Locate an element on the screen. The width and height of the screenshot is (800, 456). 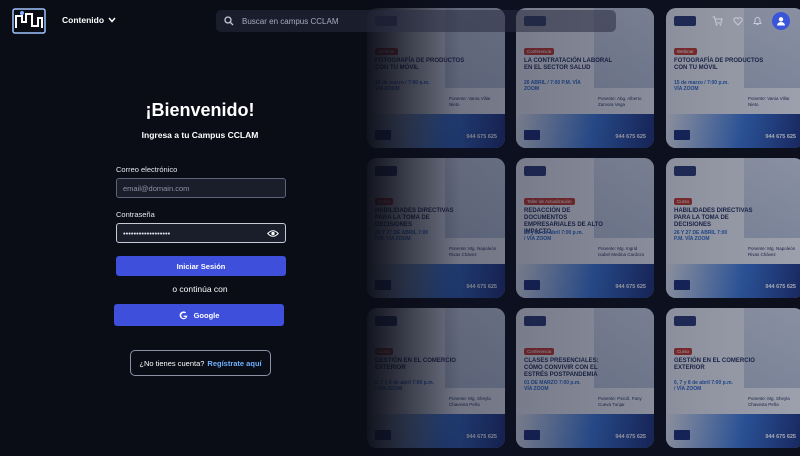
search-icon is located at coordinates (229, 21).